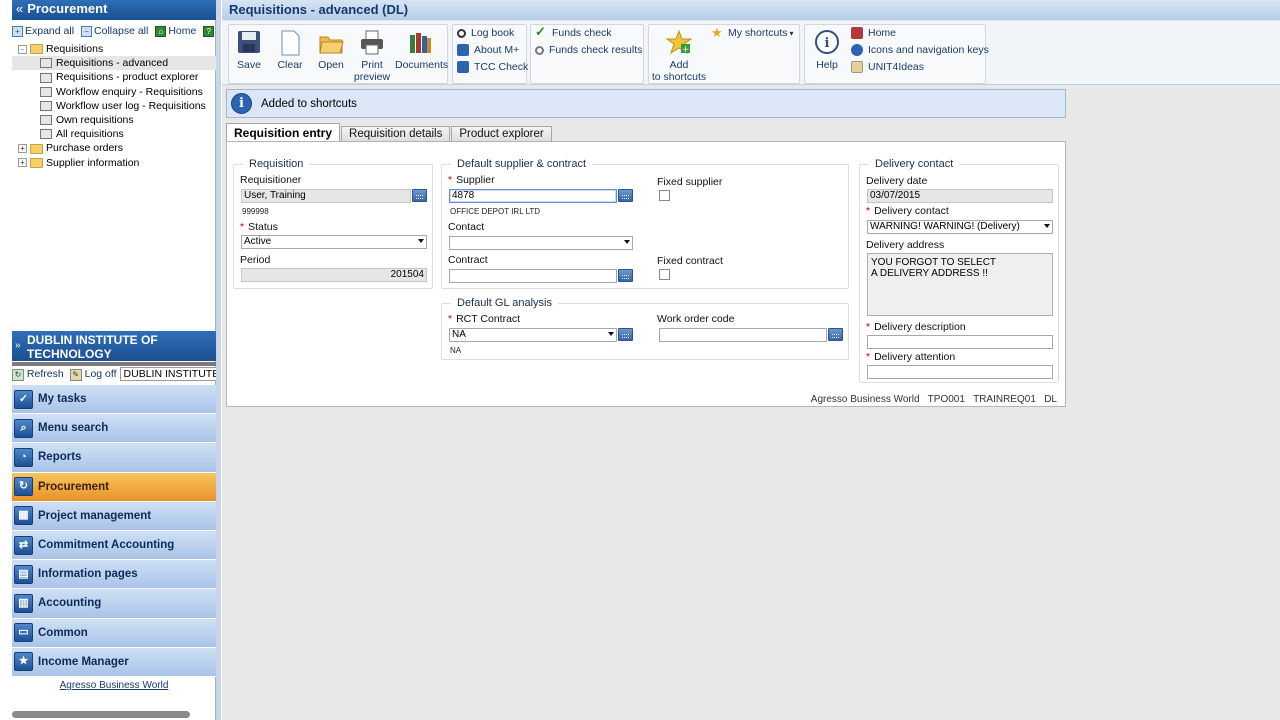  Describe the element at coordinates (60, 457) in the screenshot. I see `module-label: Reports` at that location.